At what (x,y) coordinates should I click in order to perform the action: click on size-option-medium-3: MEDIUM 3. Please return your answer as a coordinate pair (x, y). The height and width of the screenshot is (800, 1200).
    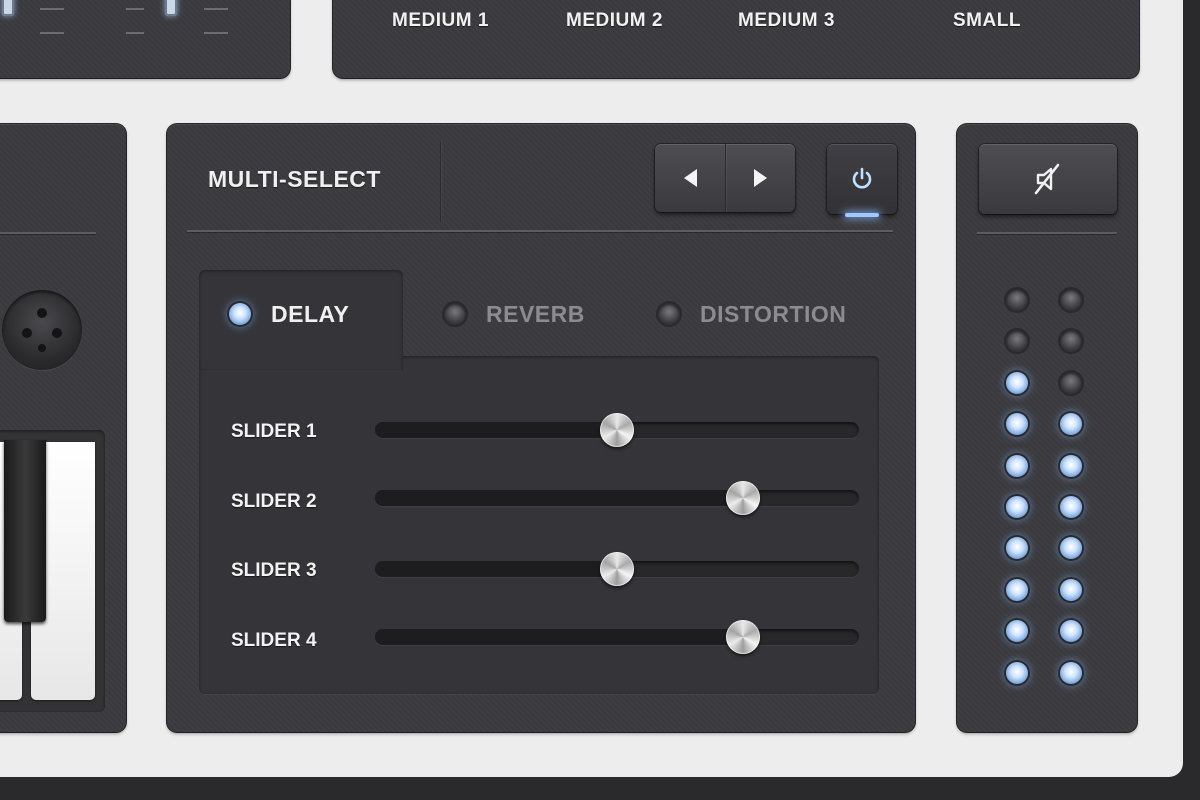
    Looking at the image, I should click on (786, 21).